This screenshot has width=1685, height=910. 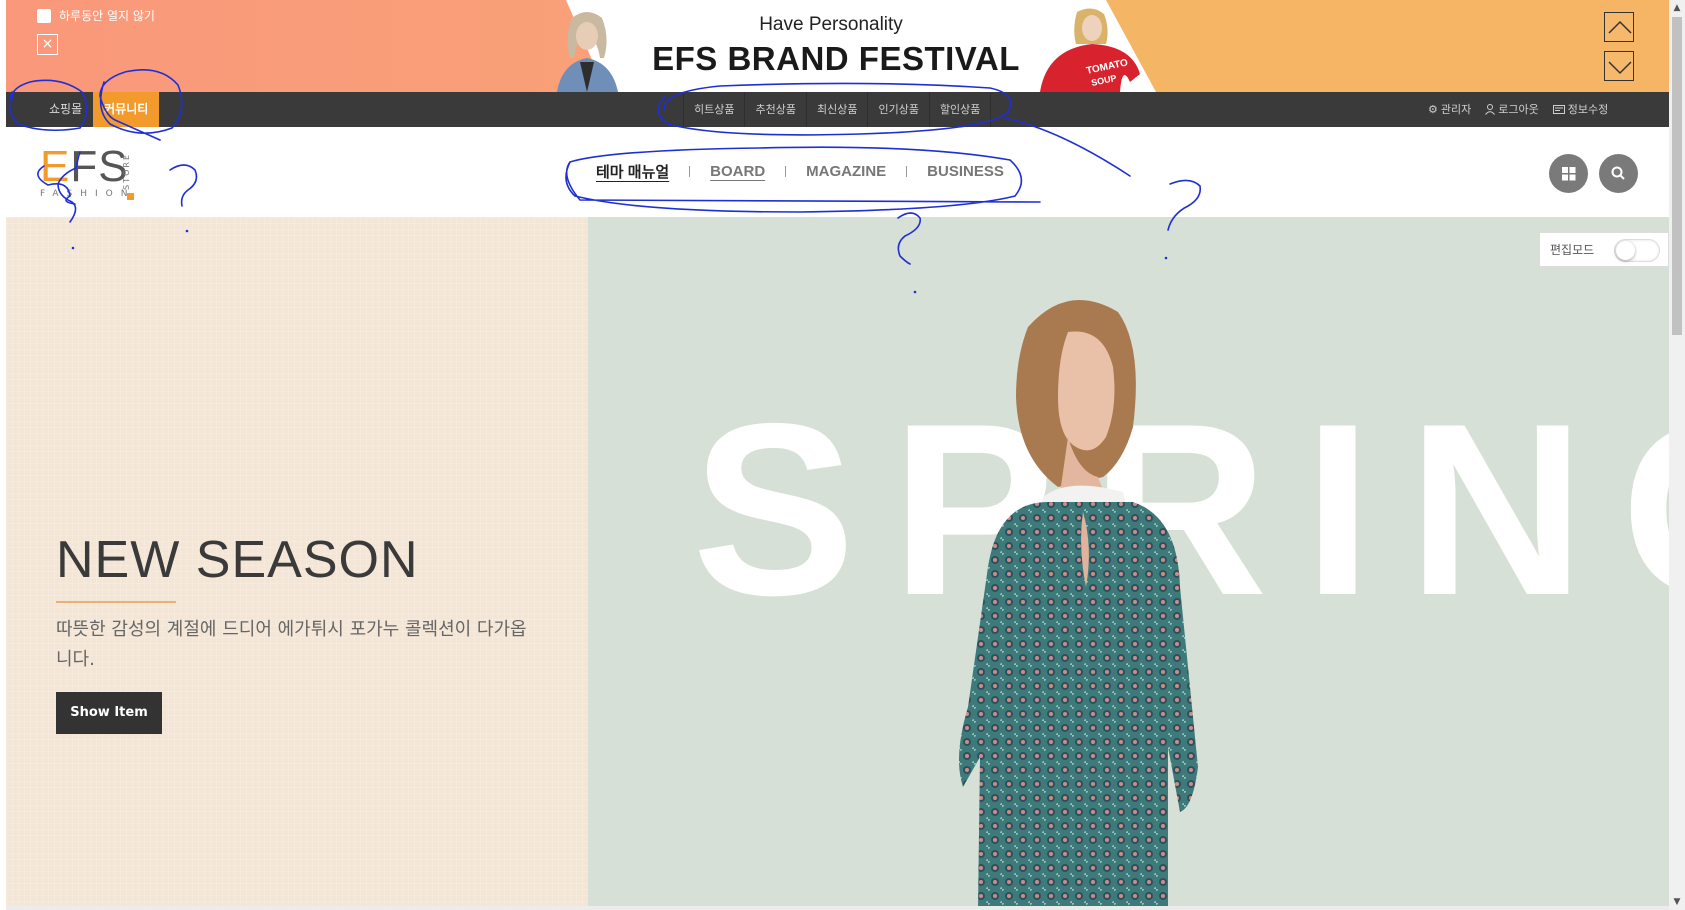 I want to click on close-icon: ×, so click(x=47, y=44).